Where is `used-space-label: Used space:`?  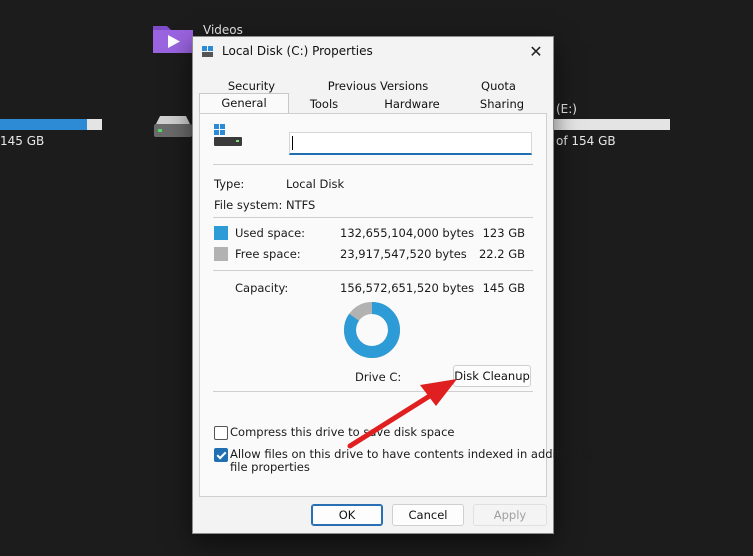 used-space-label: Used space: is located at coordinates (270, 233).